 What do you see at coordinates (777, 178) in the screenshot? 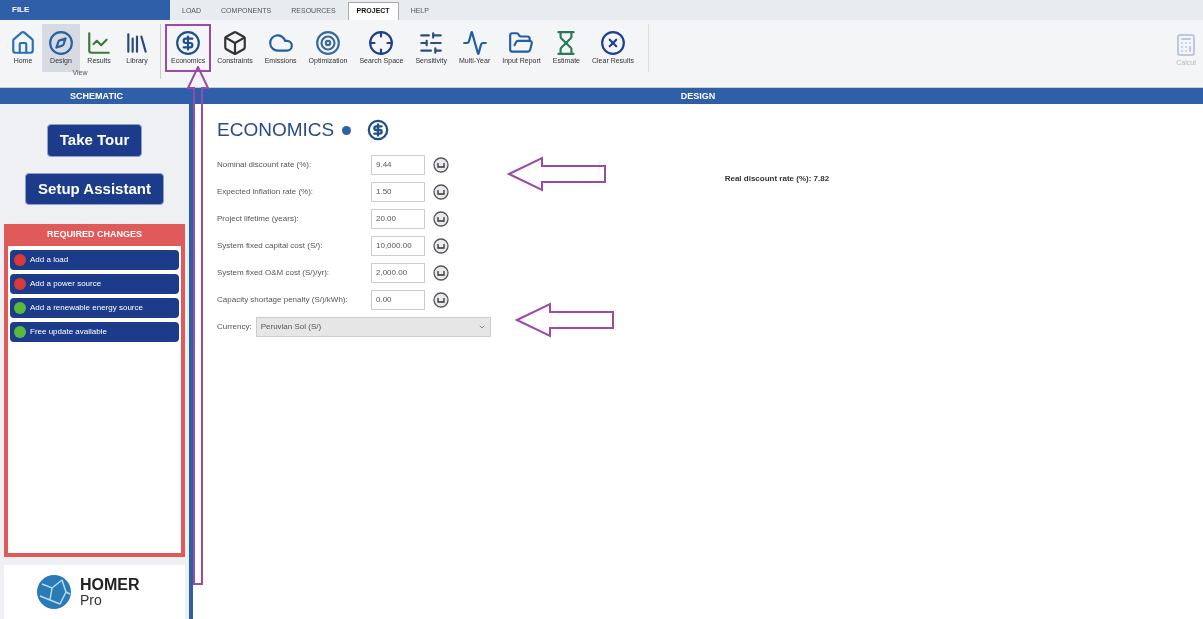
I see `real-discount-rate: Real discount rate (%): 7.82` at bounding box center [777, 178].